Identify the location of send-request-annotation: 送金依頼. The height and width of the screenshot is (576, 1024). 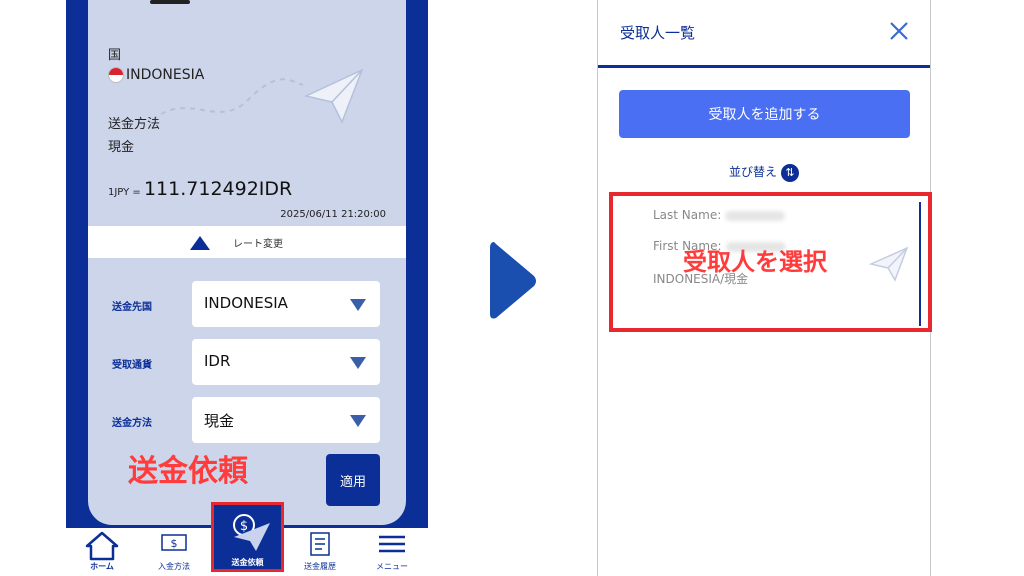
(188, 471).